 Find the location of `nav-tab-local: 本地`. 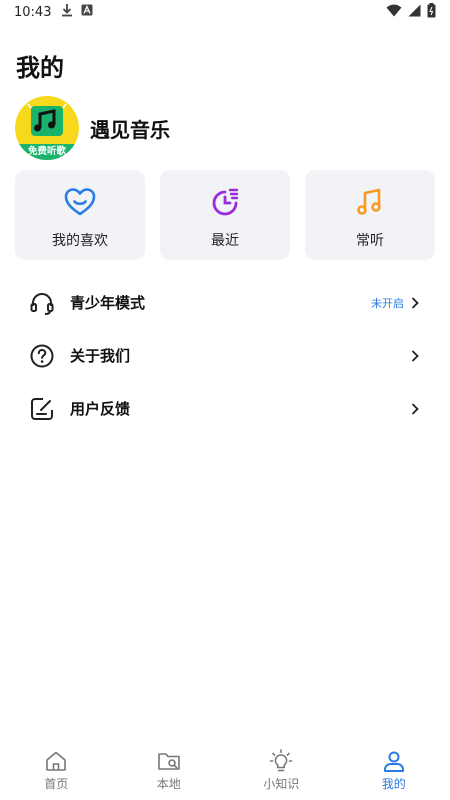

nav-tab-local: 本地 is located at coordinates (169, 768).